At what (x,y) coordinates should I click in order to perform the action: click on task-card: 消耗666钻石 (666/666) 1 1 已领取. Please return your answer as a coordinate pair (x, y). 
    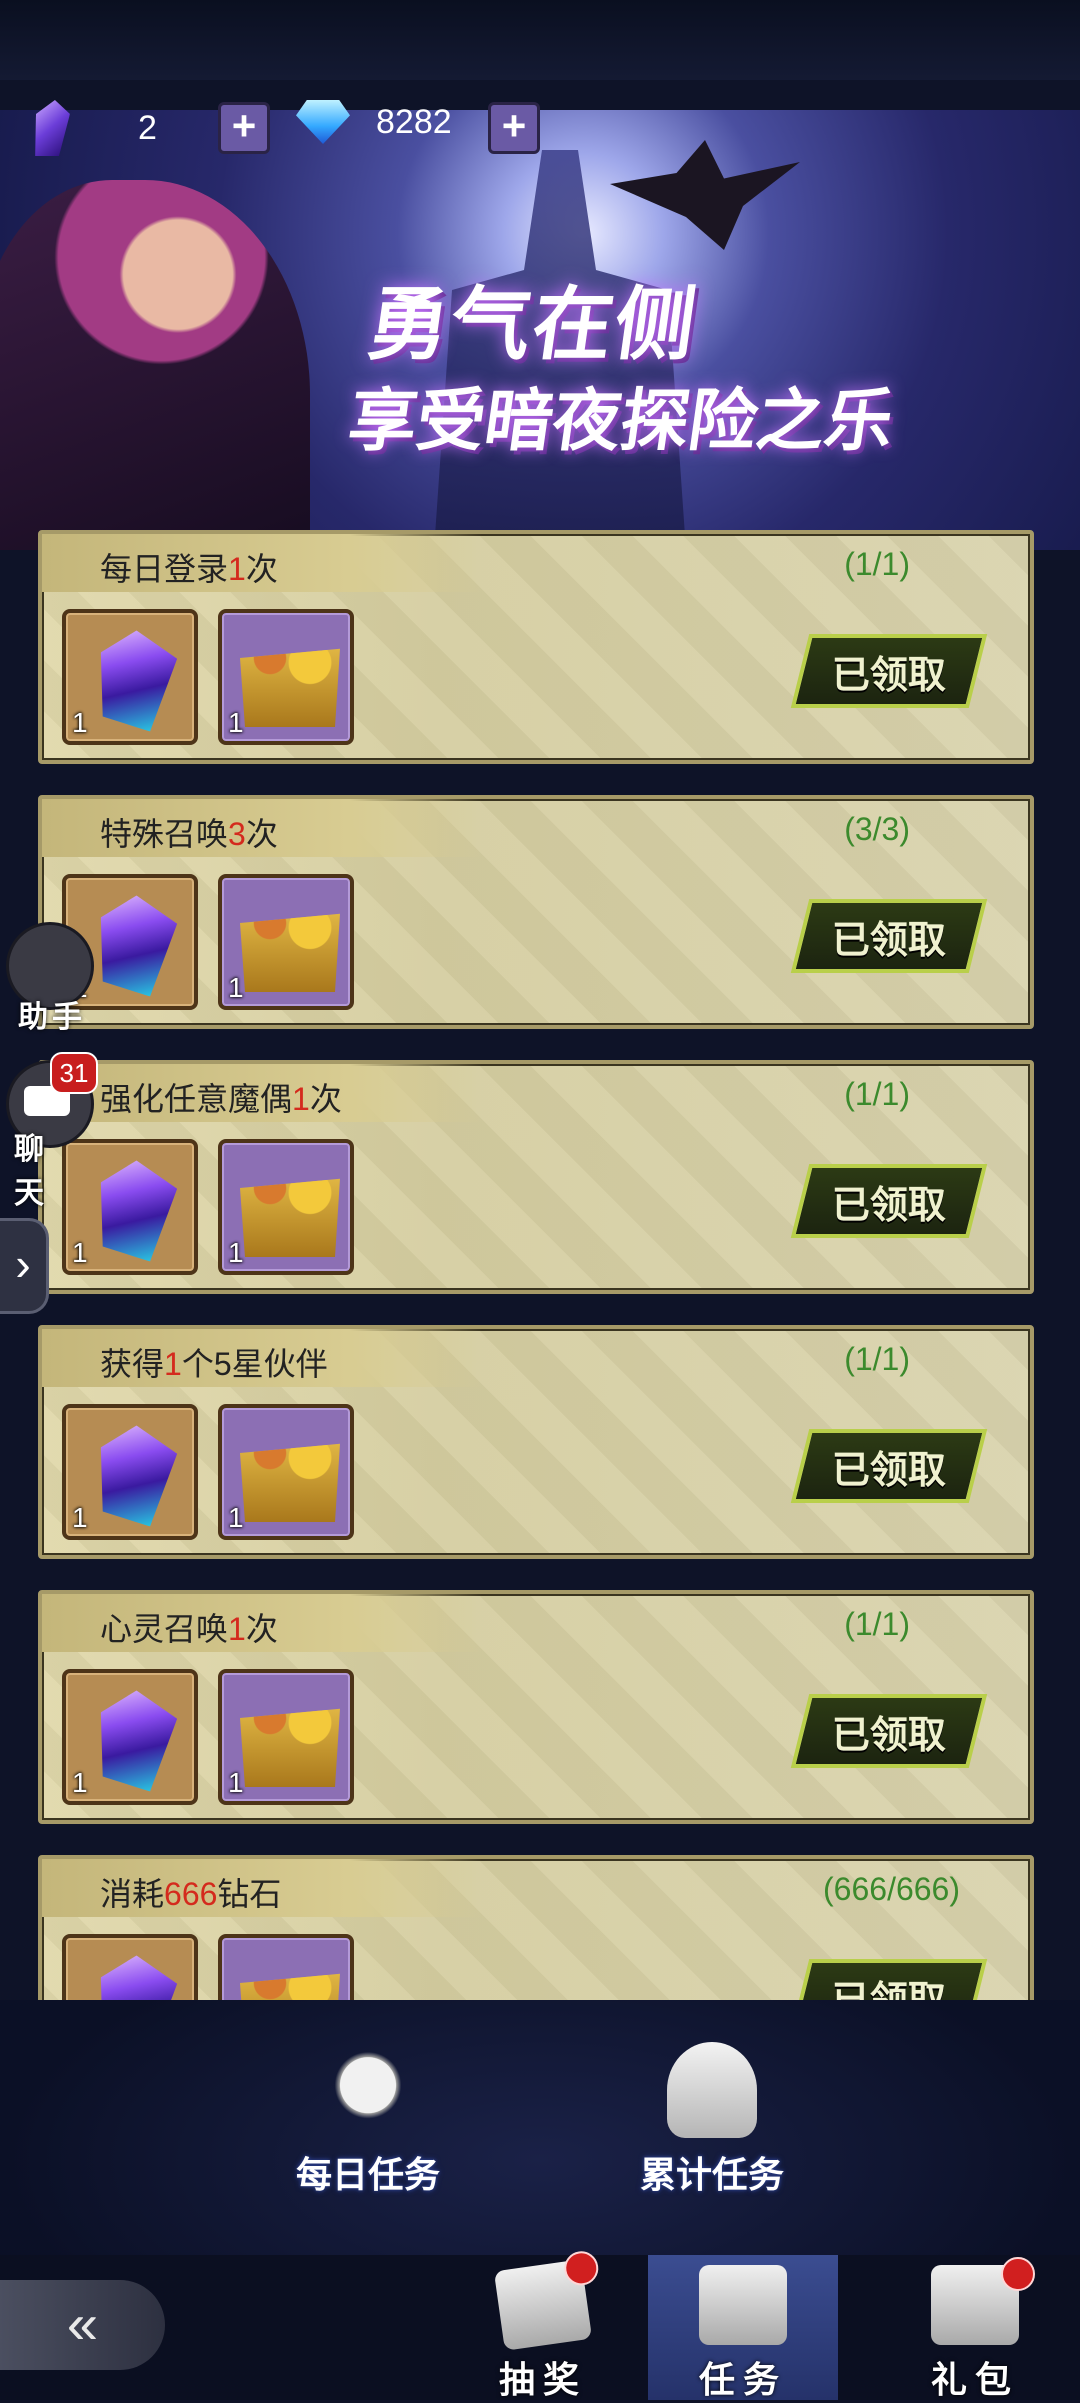
    Looking at the image, I should click on (536, 1932).